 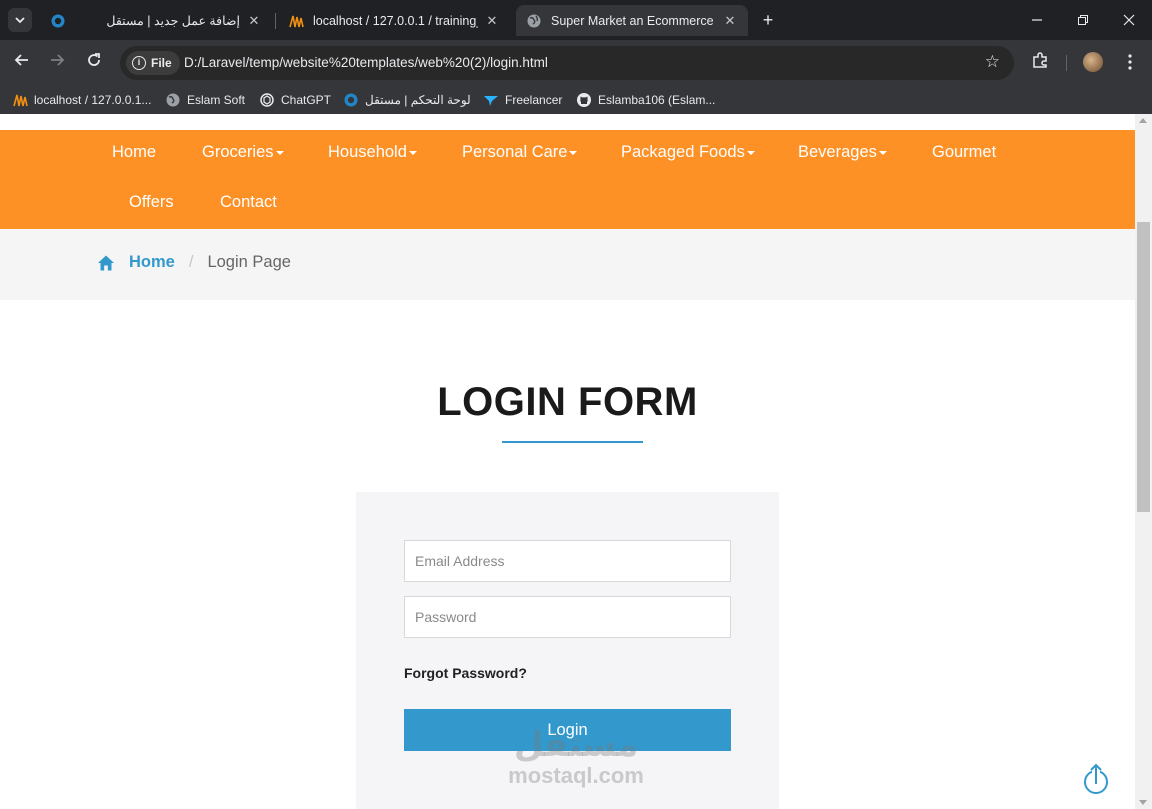 I want to click on bookmark-eslam-soft: Eslam Soft, so click(x=205, y=100).